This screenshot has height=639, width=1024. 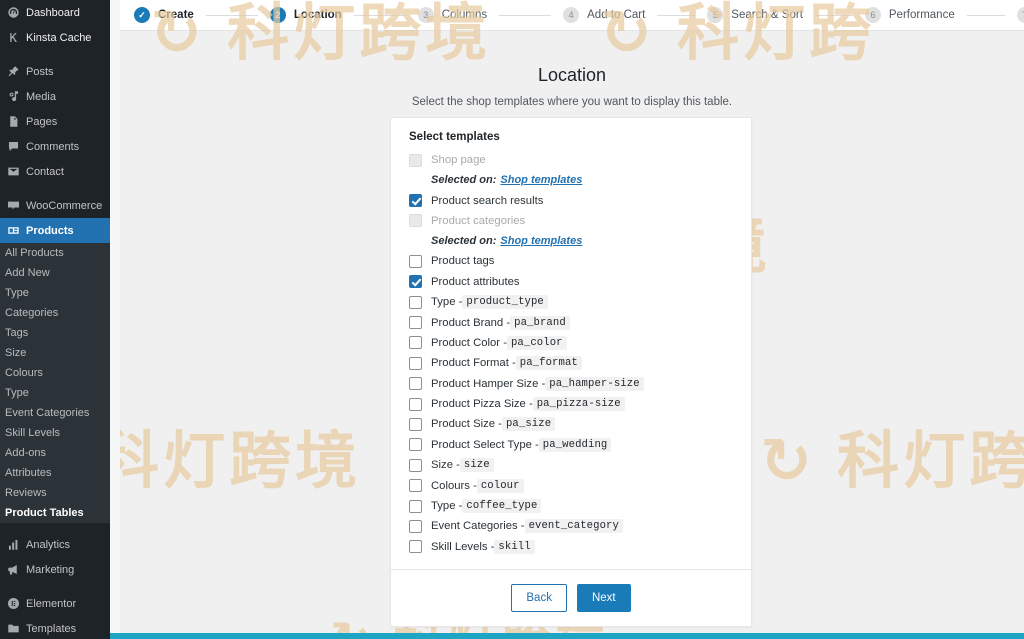 I want to click on submenu-item-reviews: Reviews, so click(x=55, y=493).